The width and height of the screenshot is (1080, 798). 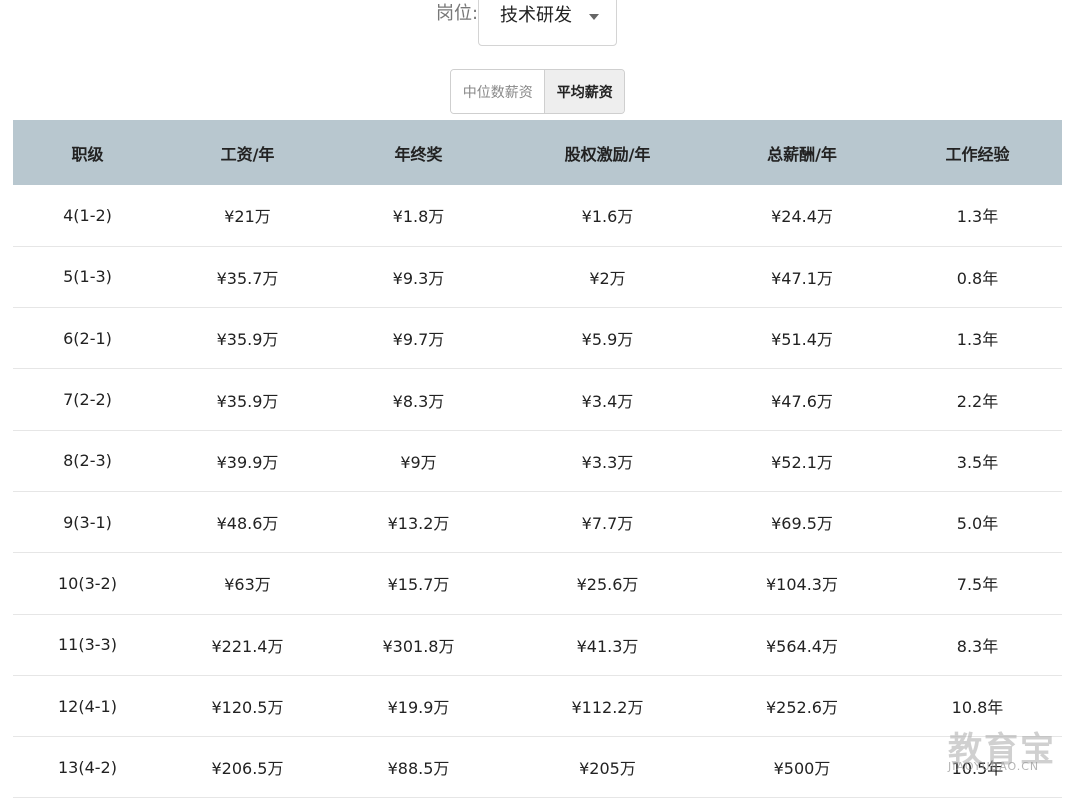 I want to click on table-row: 7(2-2) ¥35.9万 ¥8.3万 ¥3.4万 ¥47.6万 2.2年, so click(x=537, y=399).